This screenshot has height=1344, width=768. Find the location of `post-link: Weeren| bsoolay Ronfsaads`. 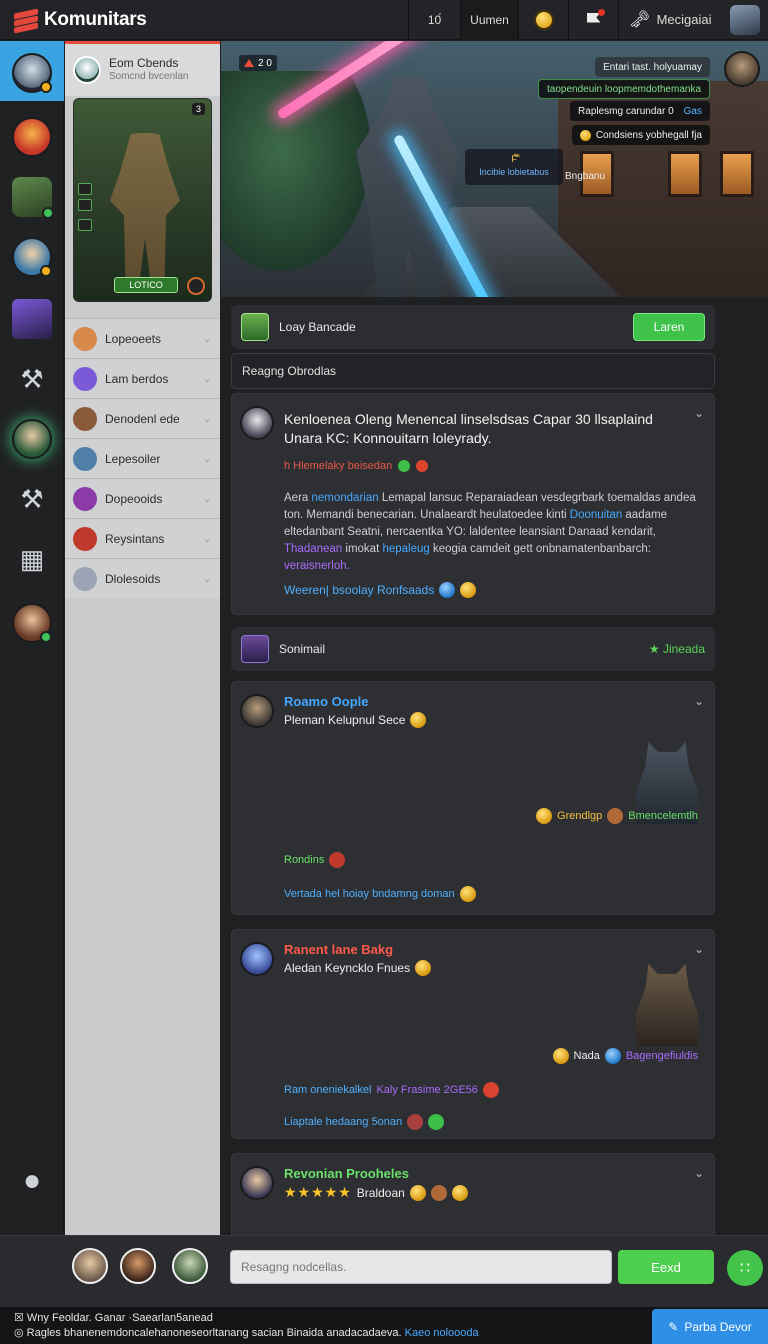

post-link: Weeren| bsoolay Ronfsaads is located at coordinates (380, 590).